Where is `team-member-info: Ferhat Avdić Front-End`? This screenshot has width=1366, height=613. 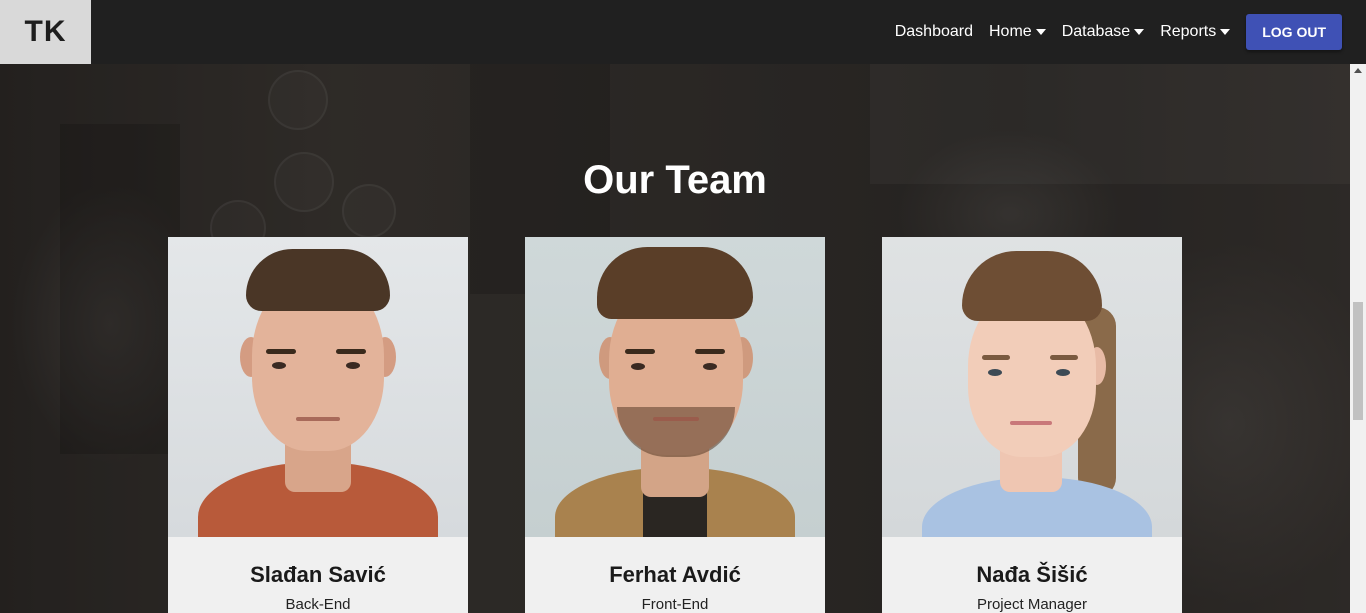 team-member-info: Ferhat Avdić Front-End is located at coordinates (675, 575).